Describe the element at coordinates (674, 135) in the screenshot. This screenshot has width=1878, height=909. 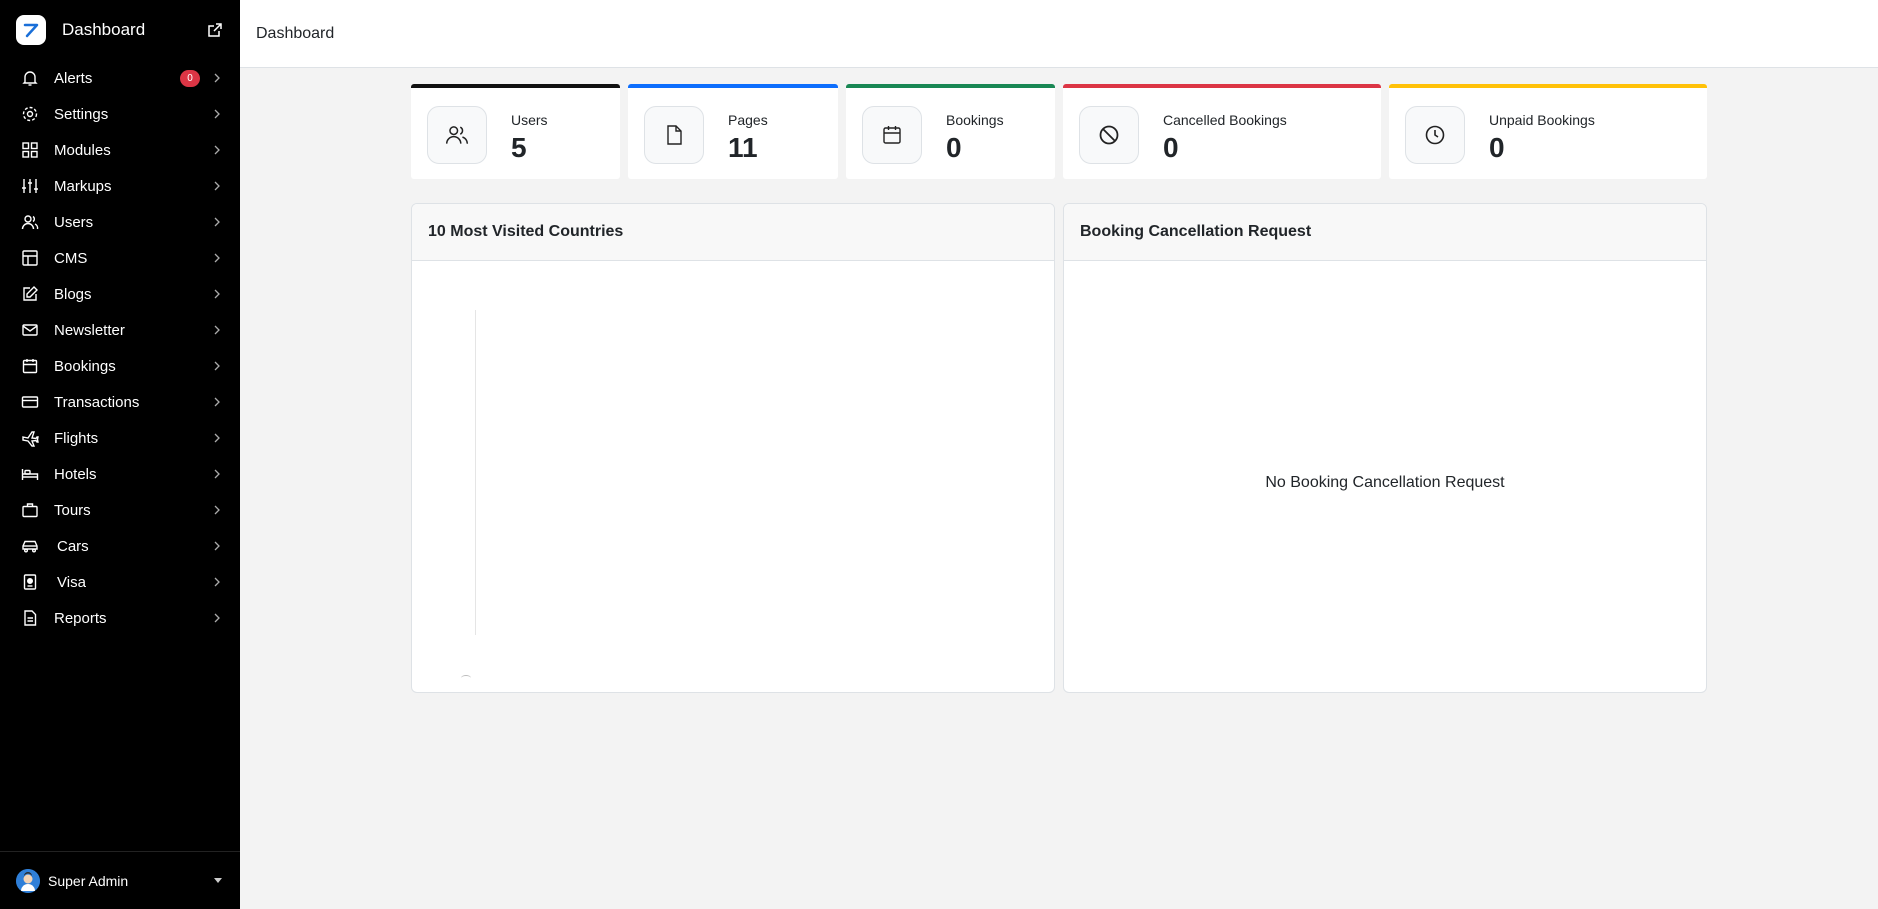
I see `file-icon` at that location.